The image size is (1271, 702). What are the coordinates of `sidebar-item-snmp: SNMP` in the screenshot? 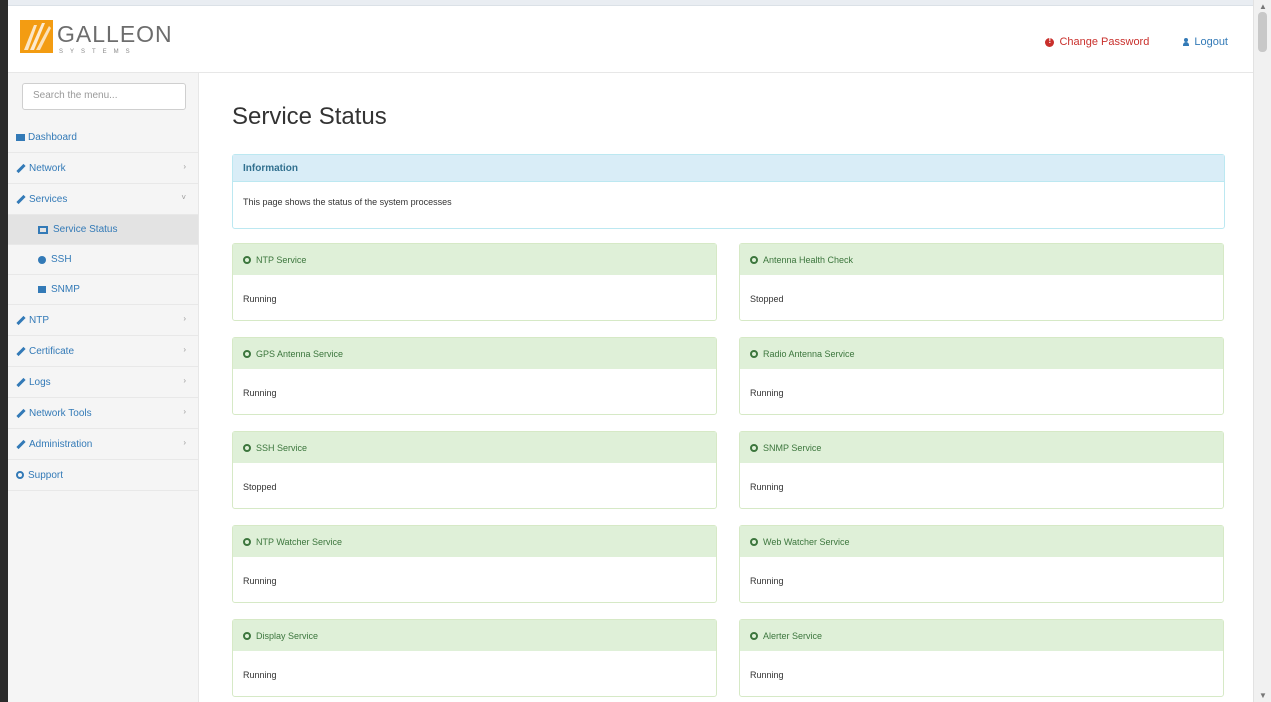 It's located at (103, 290).